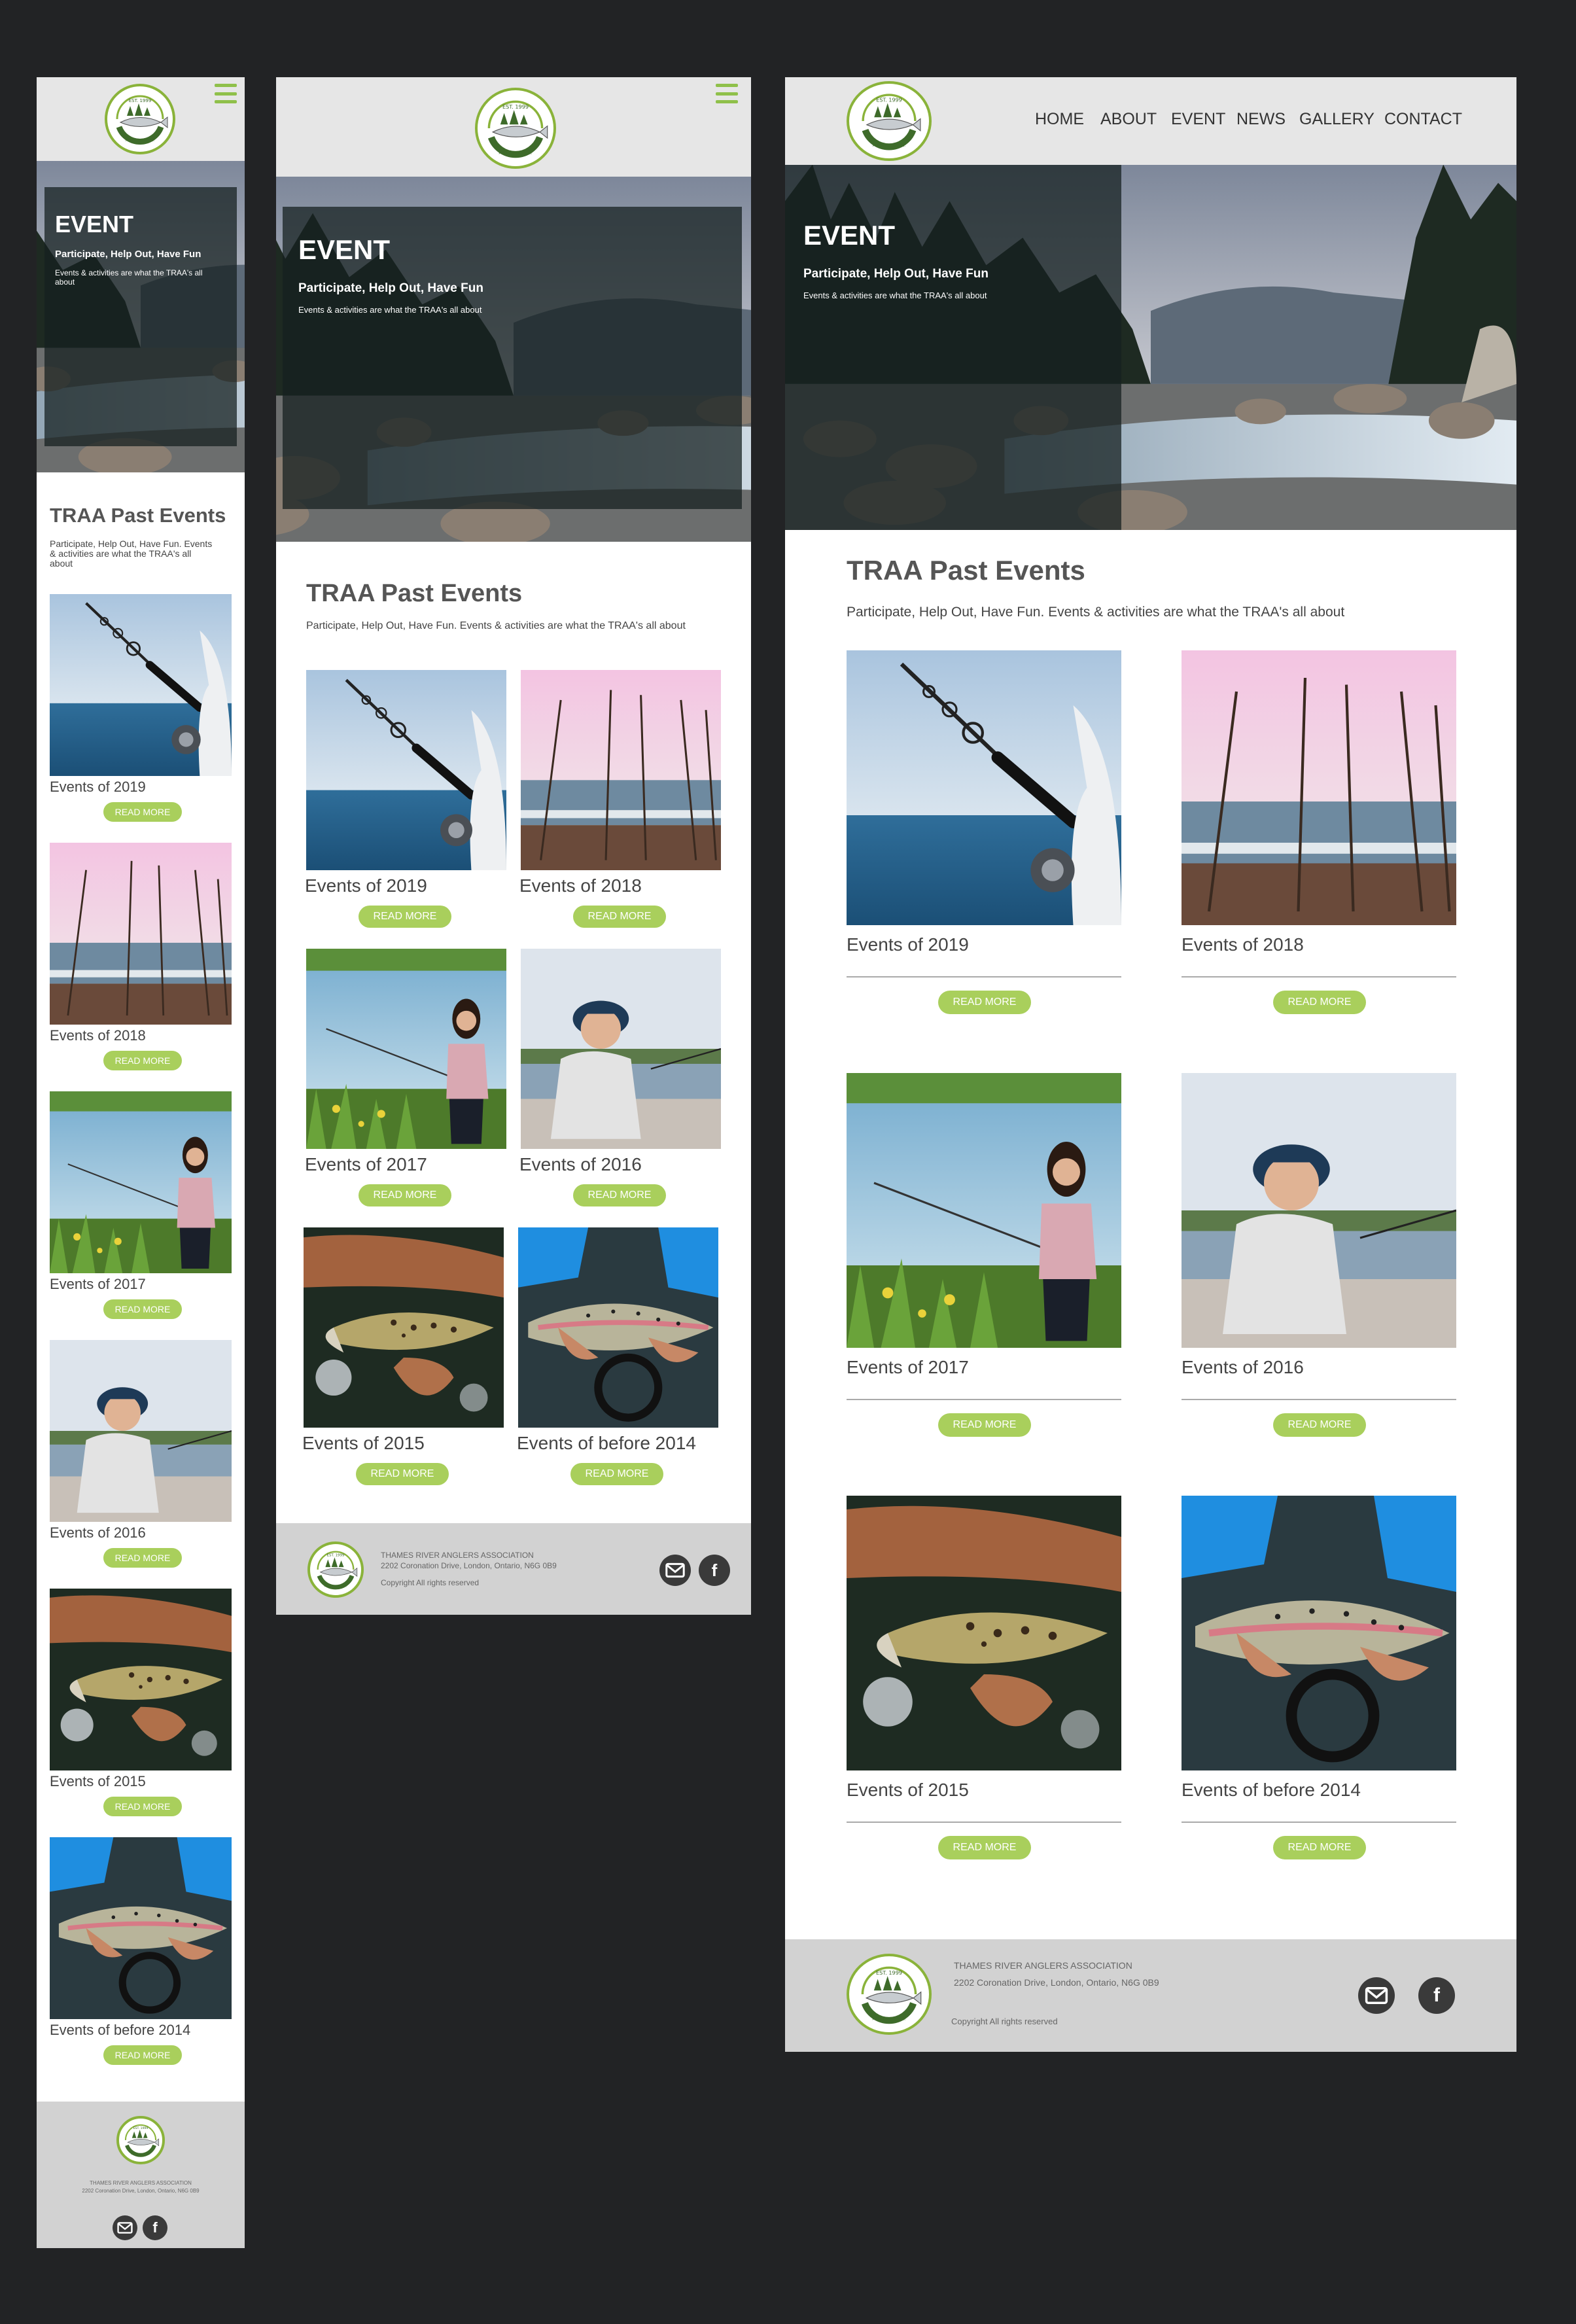  Describe the element at coordinates (390, 288) in the screenshot. I see `hero-tagline: Participate, Help Out, Have Fun` at that location.